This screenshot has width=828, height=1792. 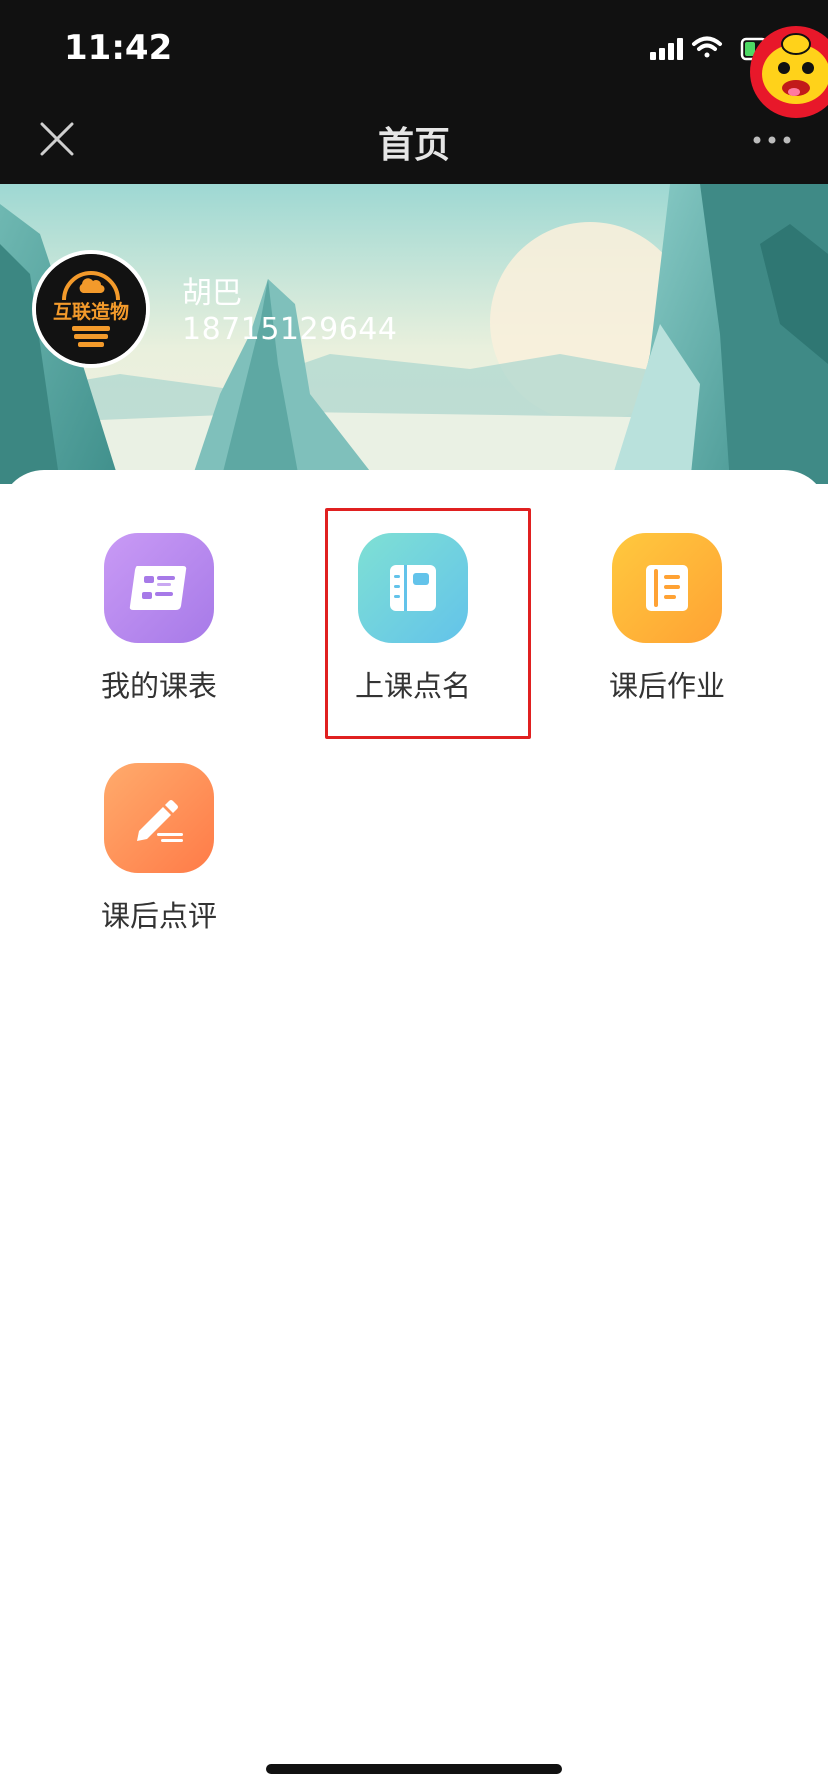 What do you see at coordinates (789, 72) in the screenshot?
I see `mascot-sticker-icon` at bounding box center [789, 72].